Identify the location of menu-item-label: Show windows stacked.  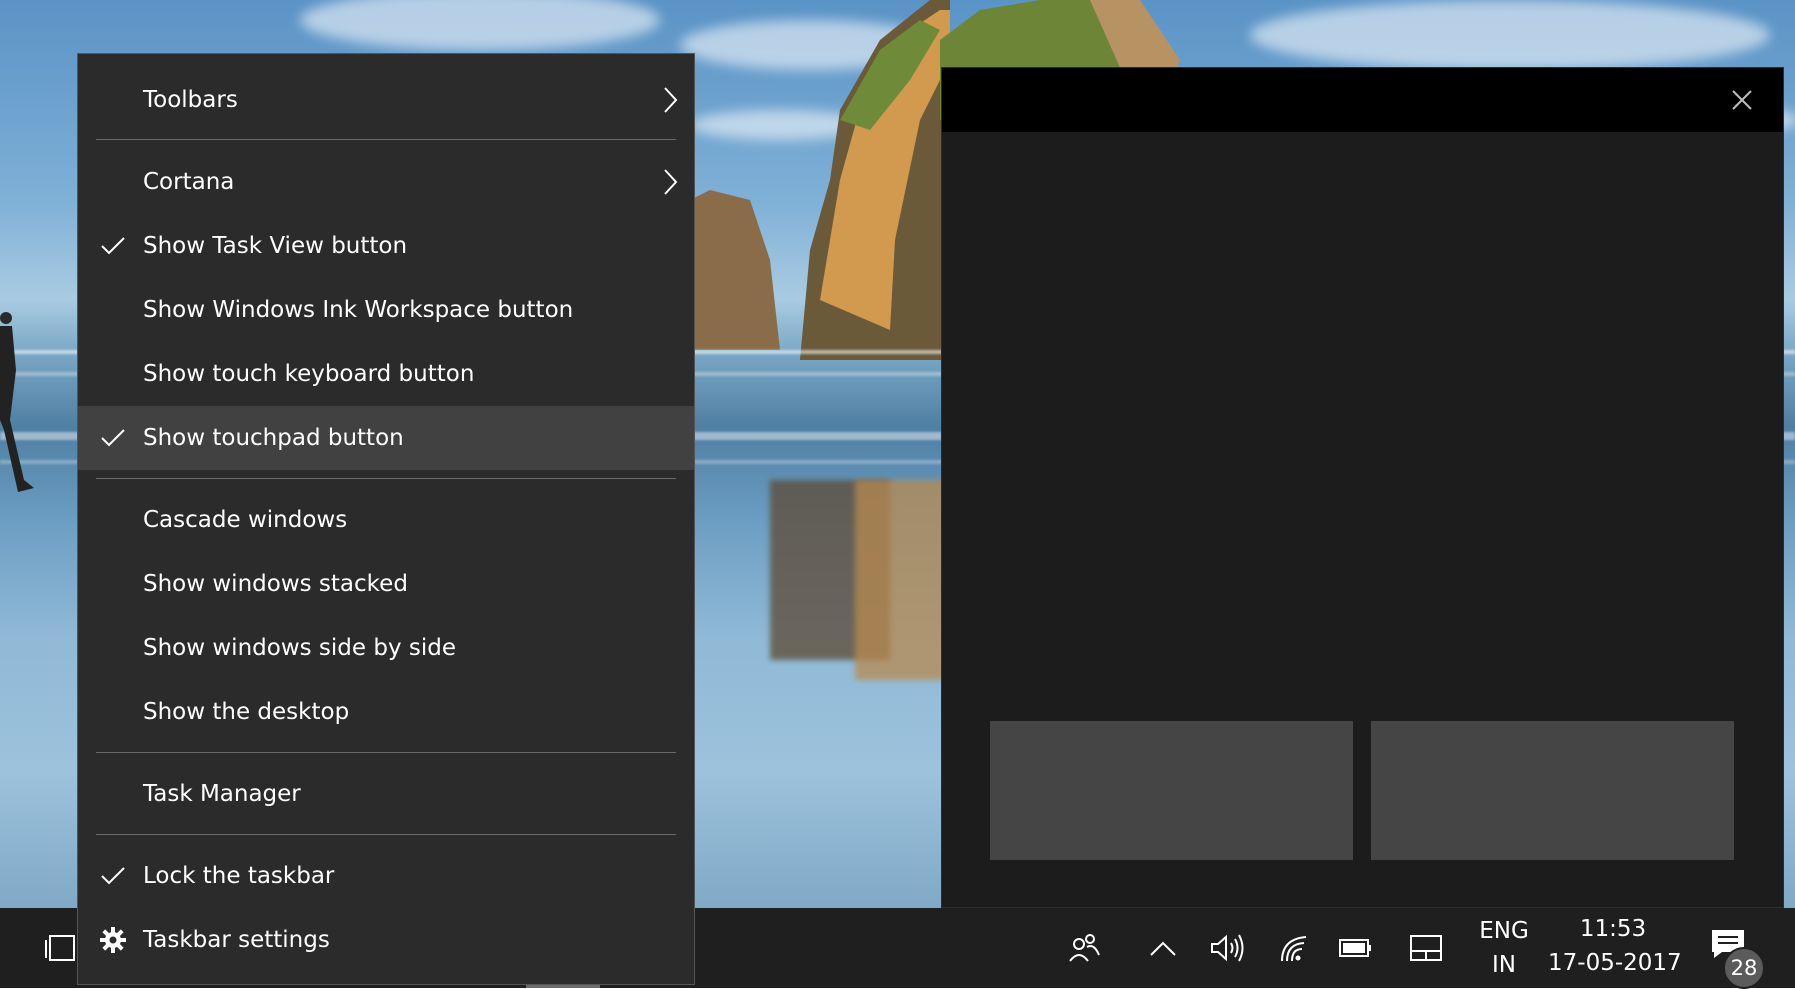
(275, 584).